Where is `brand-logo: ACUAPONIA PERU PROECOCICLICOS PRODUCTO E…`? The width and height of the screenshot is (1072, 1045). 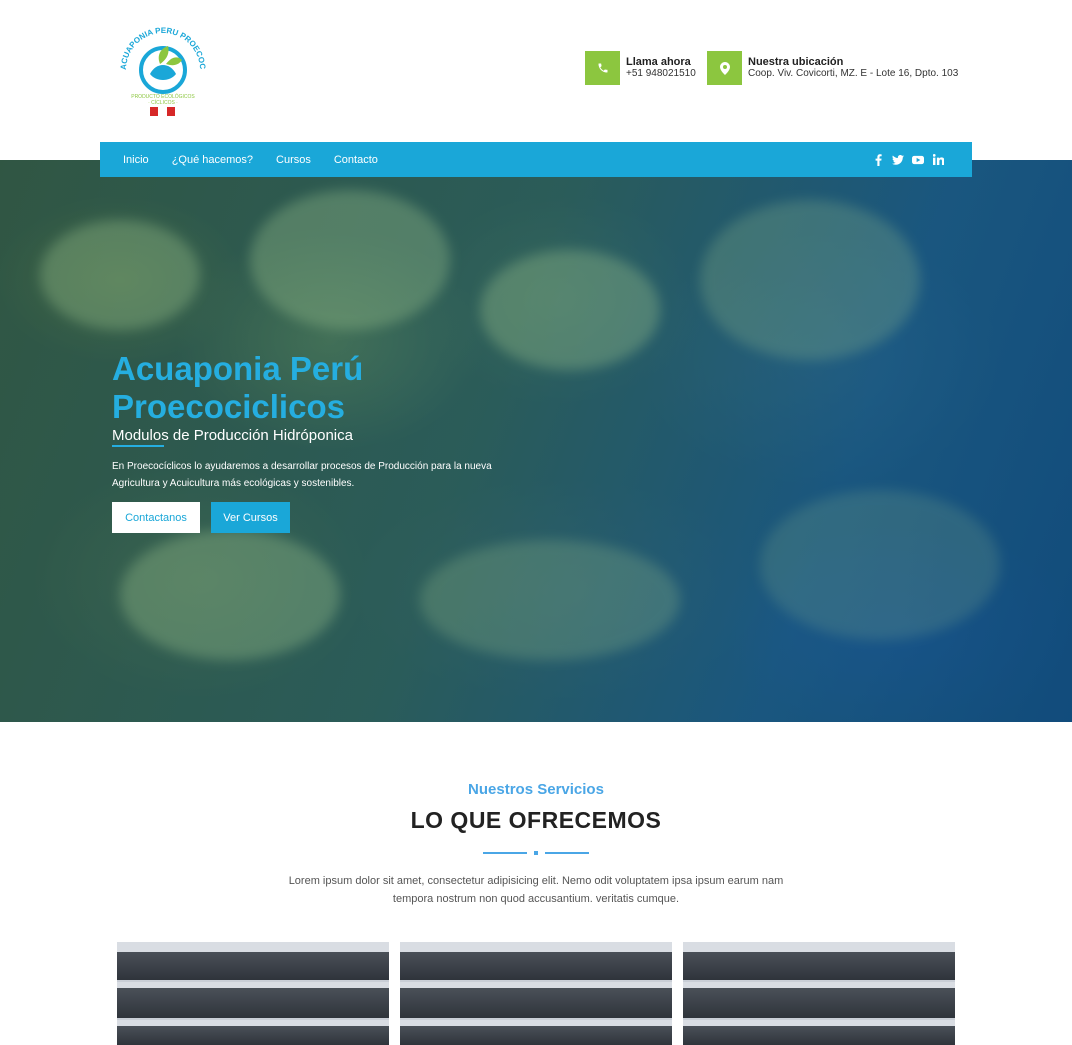 brand-logo: ACUAPONIA PERU PROECOCICLICOS PRODUCTO E… is located at coordinates (161, 65).